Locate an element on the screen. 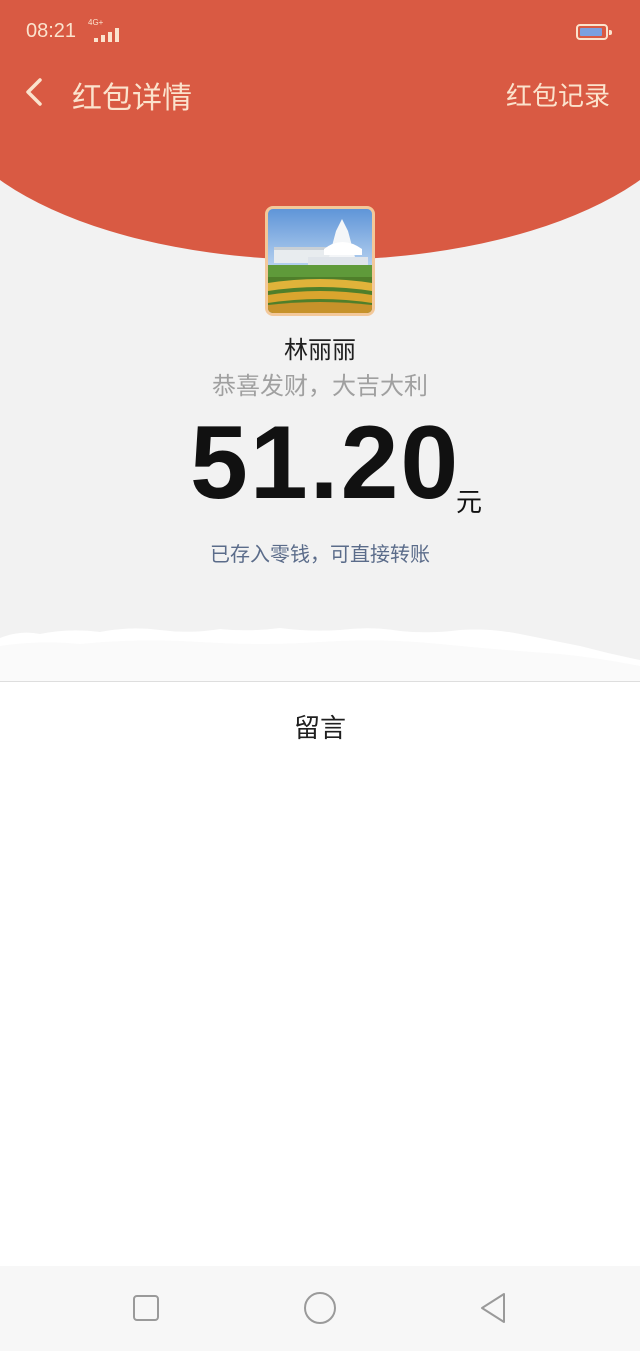  greeting-message: 恭喜发财，大吉大利 is located at coordinates (320, 386).